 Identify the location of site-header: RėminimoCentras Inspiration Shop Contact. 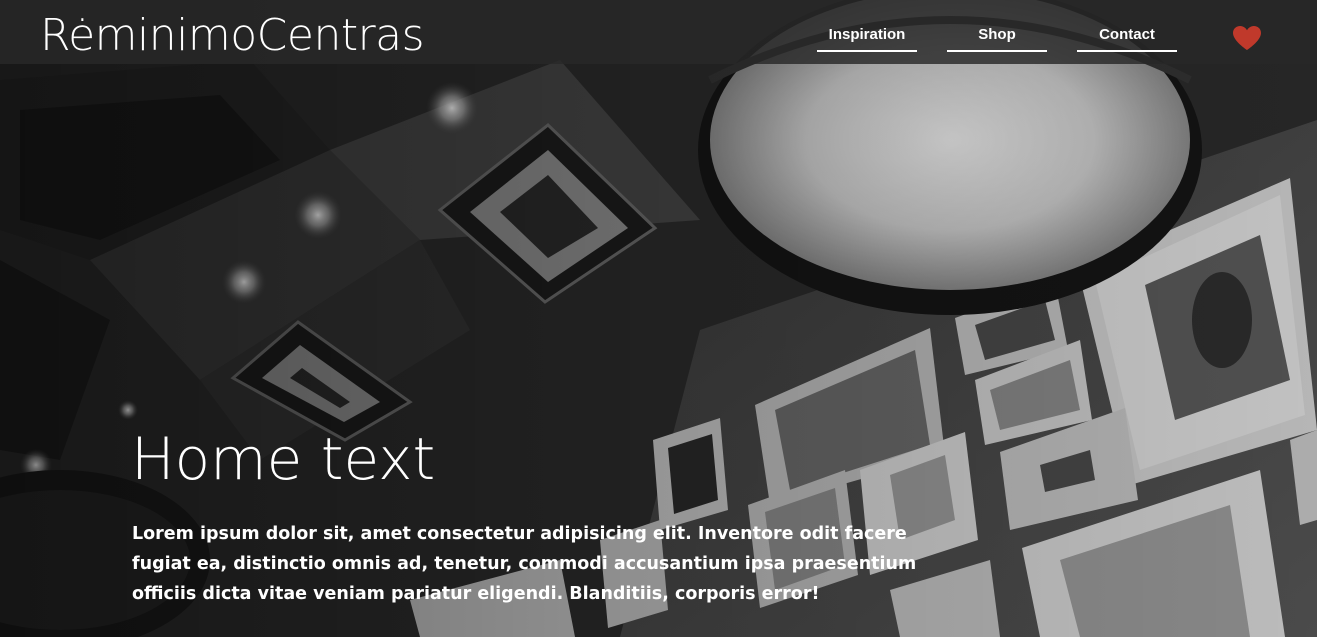
(658, 32).